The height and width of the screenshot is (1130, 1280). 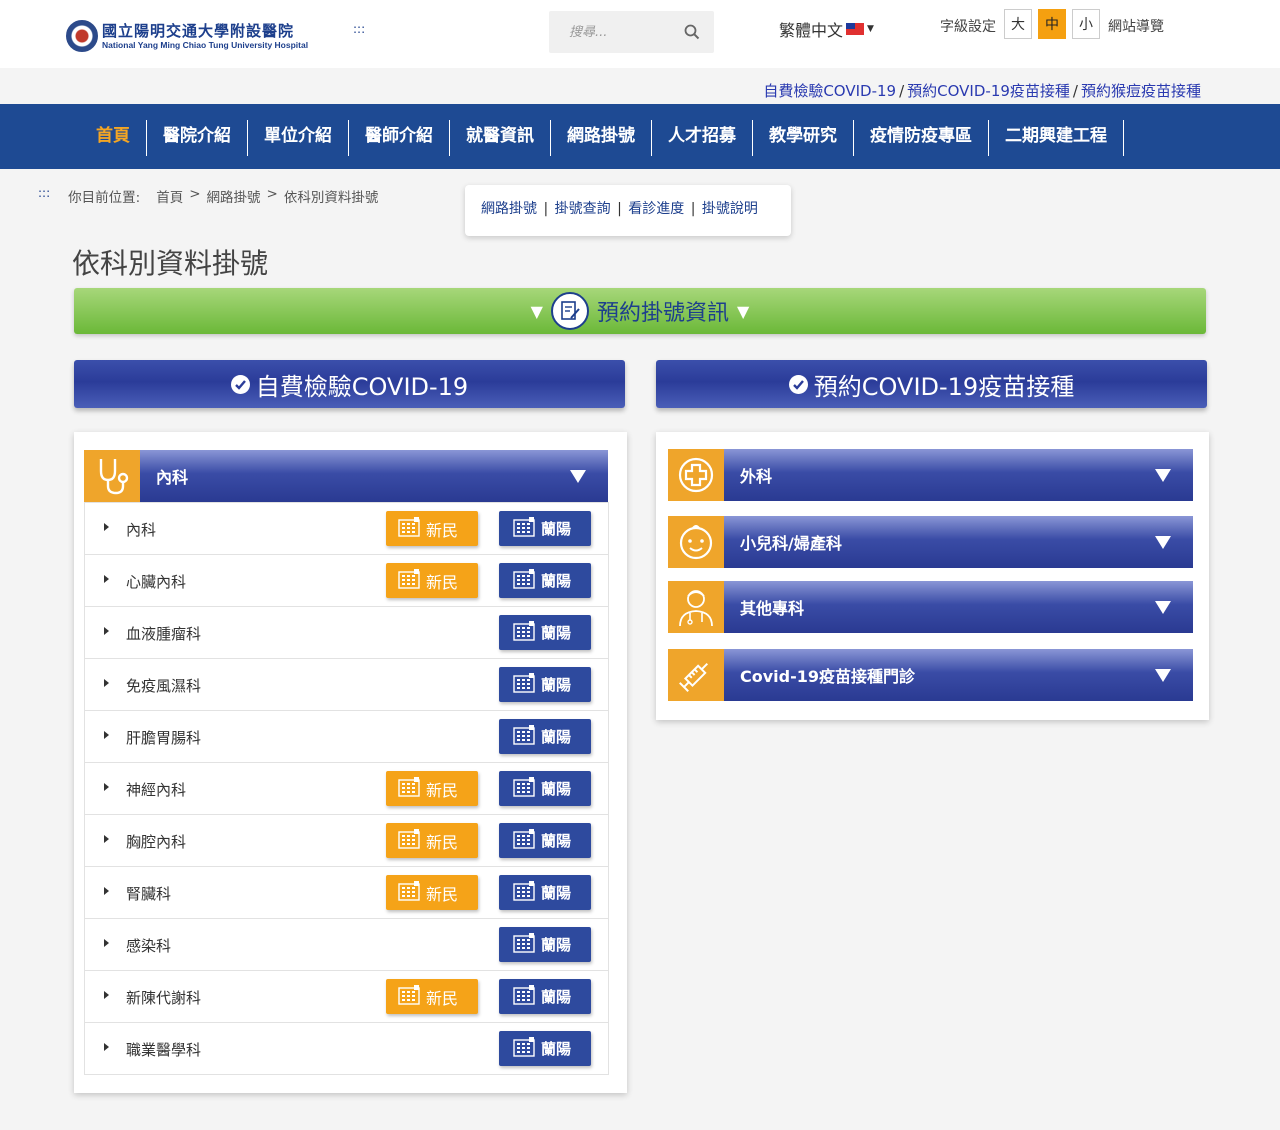 What do you see at coordinates (399, 138) in the screenshot?
I see `nav-item: 醫師介紹` at bounding box center [399, 138].